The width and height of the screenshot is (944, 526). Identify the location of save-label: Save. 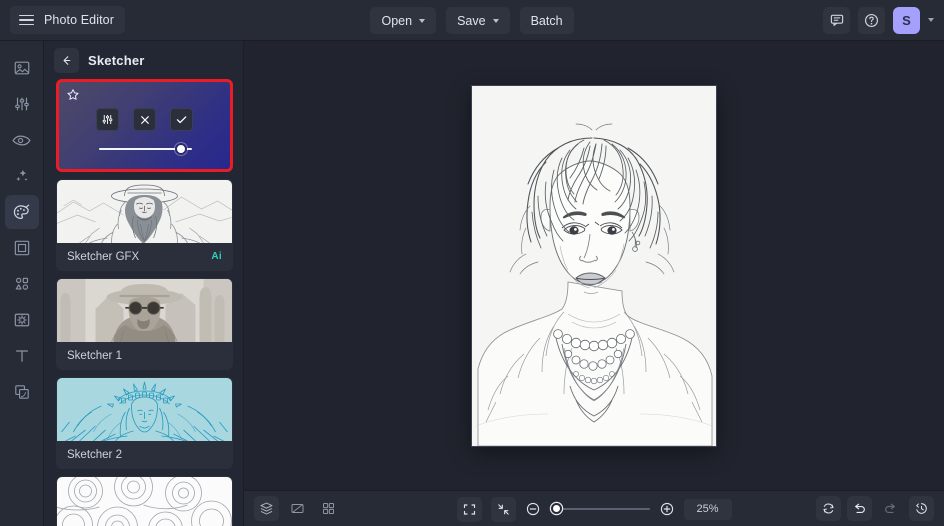
(471, 20).